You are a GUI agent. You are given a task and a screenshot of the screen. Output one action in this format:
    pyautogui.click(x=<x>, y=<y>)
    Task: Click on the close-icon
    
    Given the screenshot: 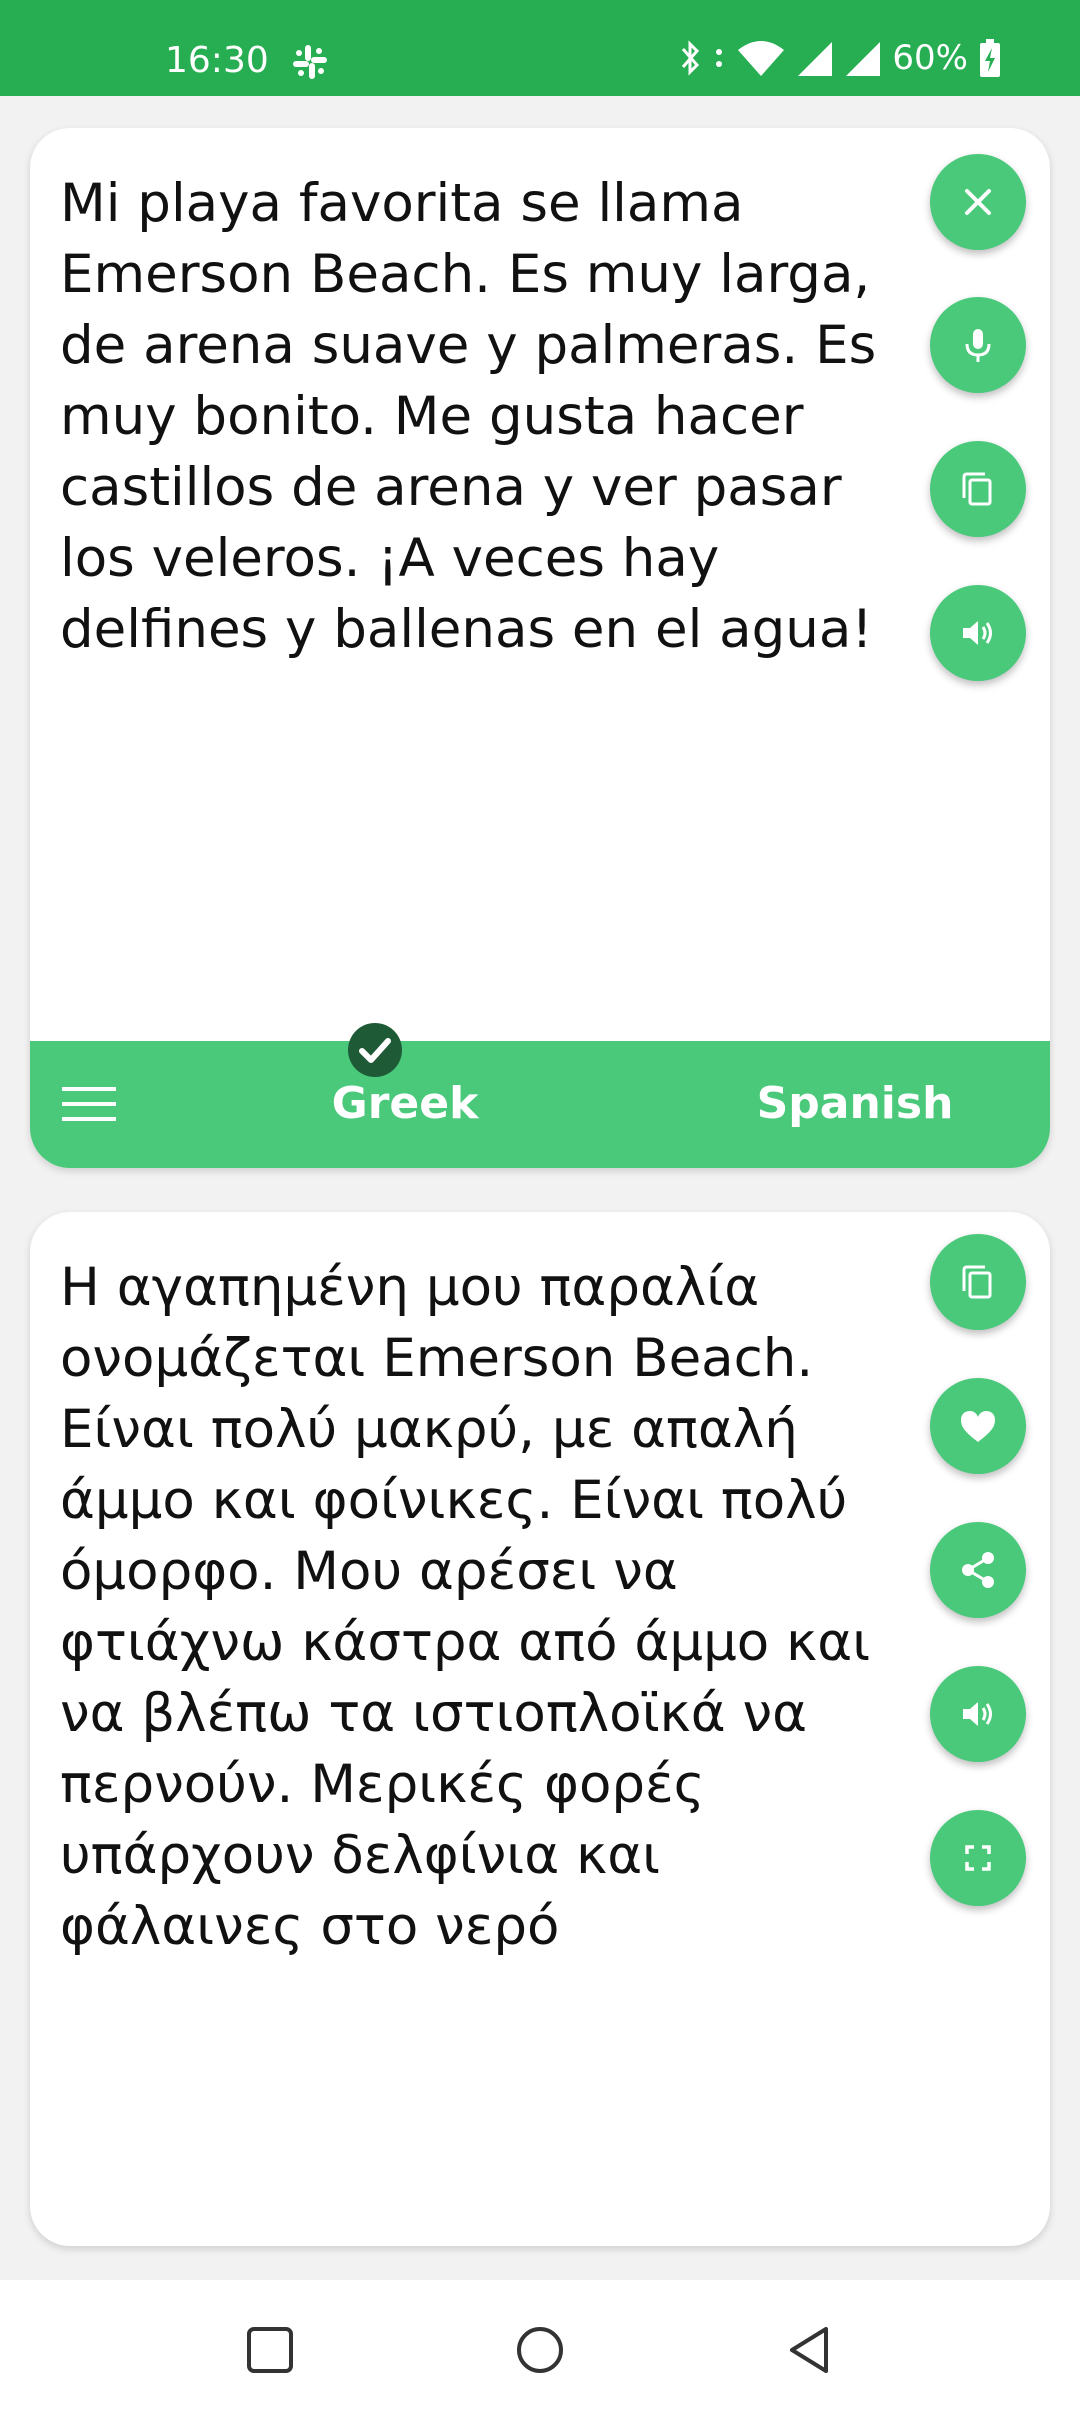 What is the action you would take?
    pyautogui.click(x=978, y=202)
    